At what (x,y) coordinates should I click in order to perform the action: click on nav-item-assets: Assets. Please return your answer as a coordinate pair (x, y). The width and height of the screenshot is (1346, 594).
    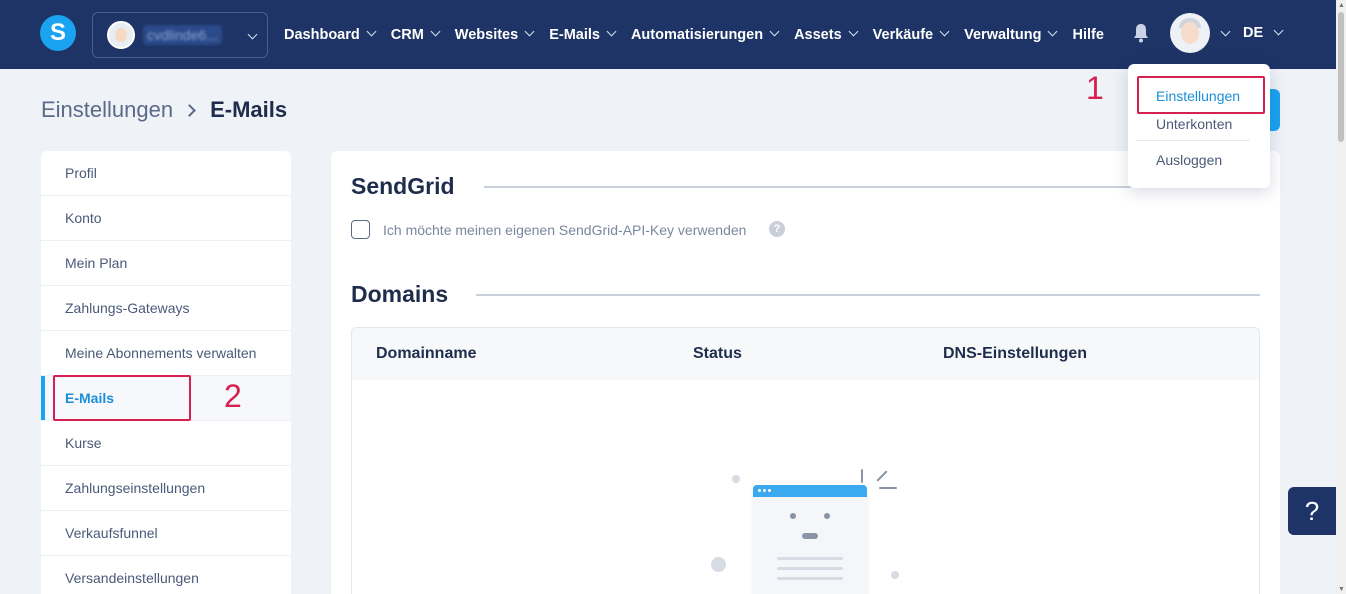
    Looking at the image, I should click on (826, 34).